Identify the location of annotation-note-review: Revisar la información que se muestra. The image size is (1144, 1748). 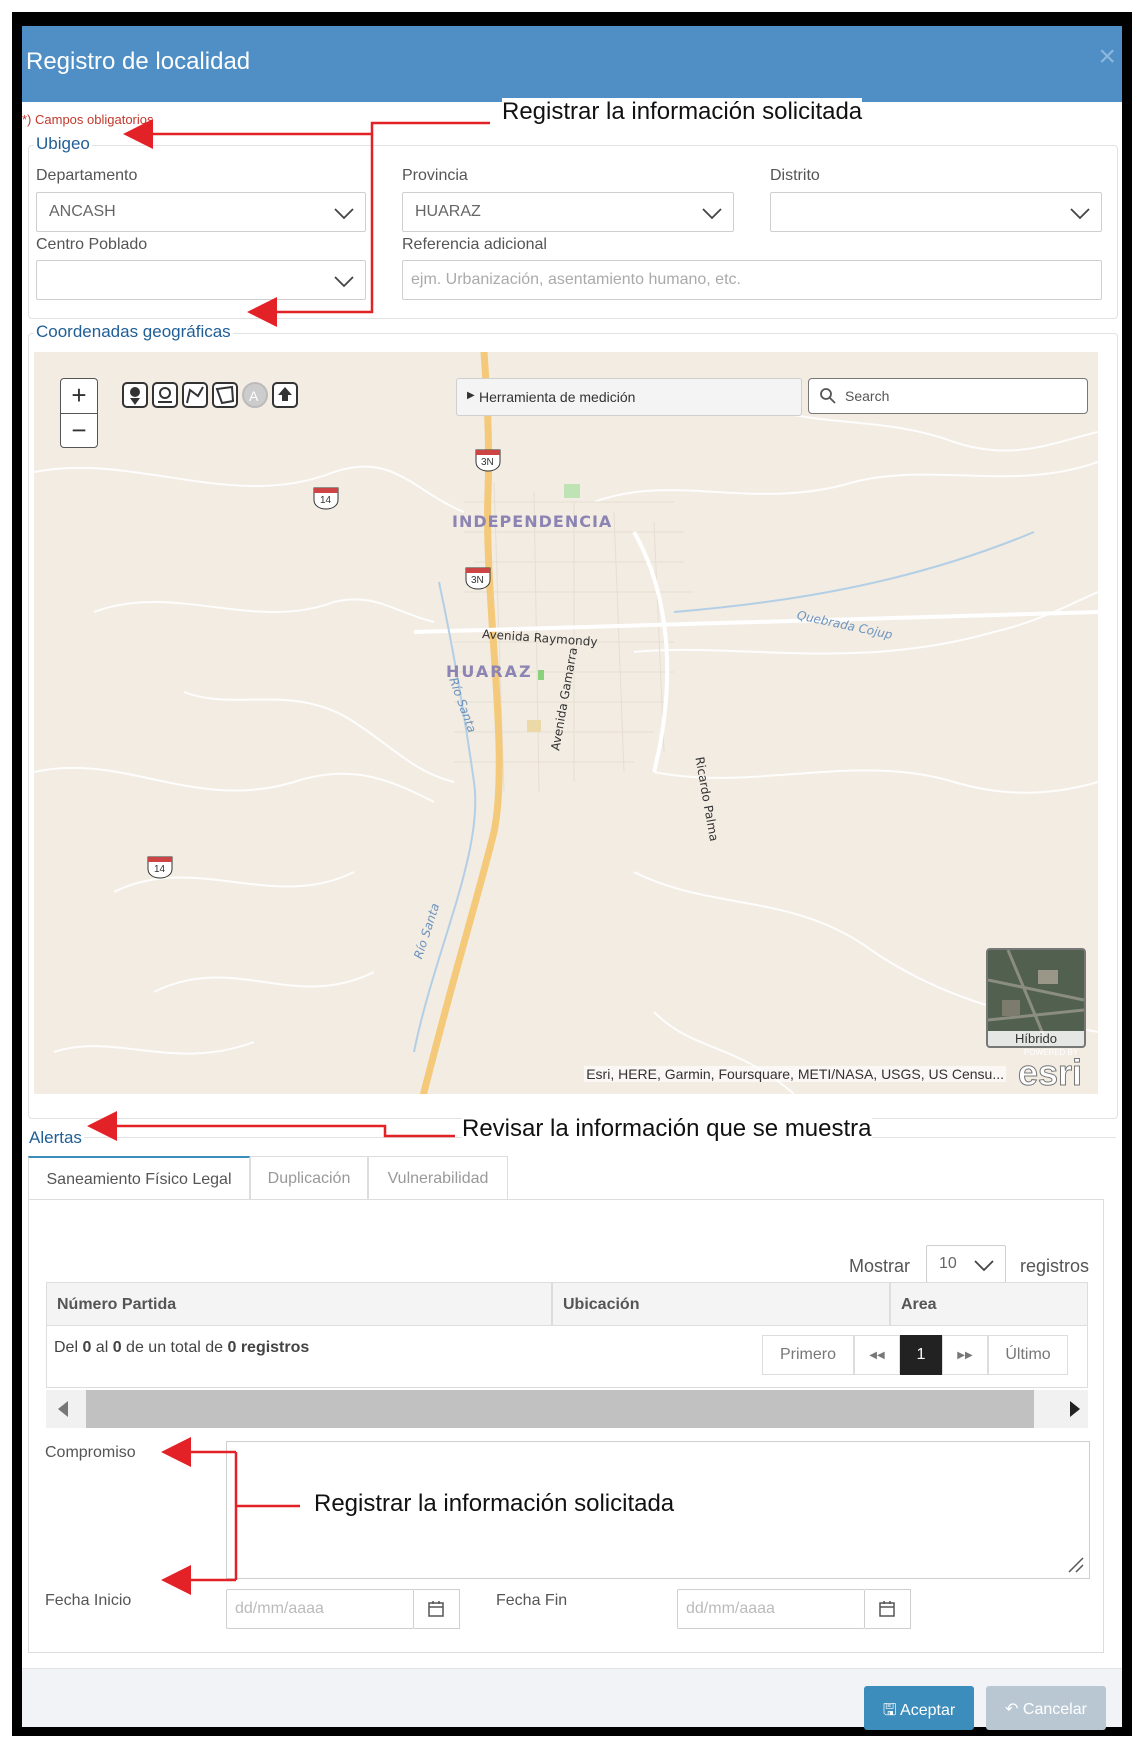
(667, 1129).